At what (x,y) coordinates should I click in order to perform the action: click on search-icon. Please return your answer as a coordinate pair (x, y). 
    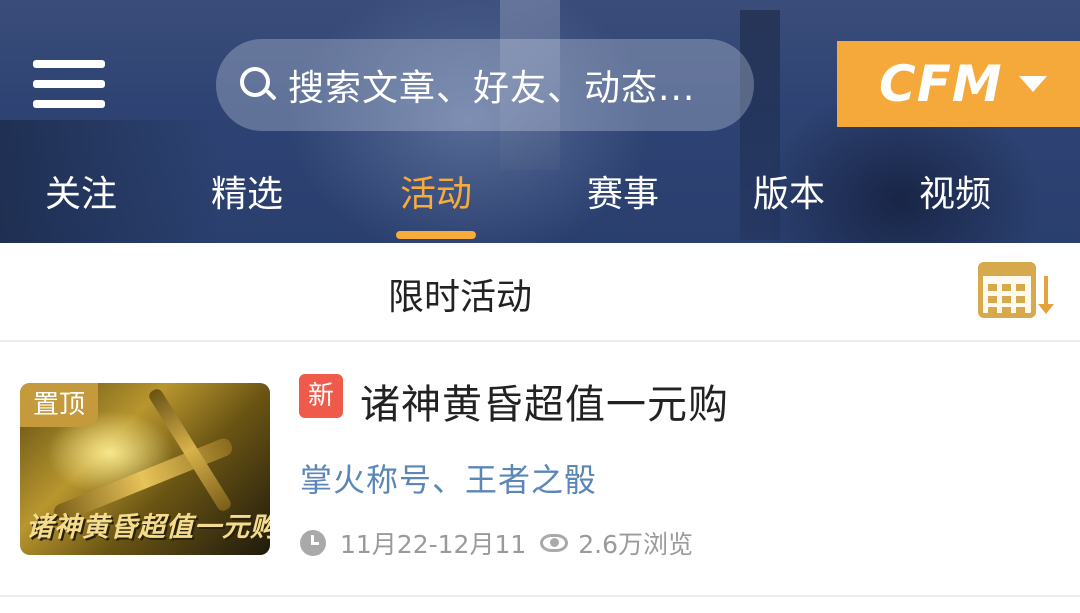
    Looking at the image, I should click on (258, 85).